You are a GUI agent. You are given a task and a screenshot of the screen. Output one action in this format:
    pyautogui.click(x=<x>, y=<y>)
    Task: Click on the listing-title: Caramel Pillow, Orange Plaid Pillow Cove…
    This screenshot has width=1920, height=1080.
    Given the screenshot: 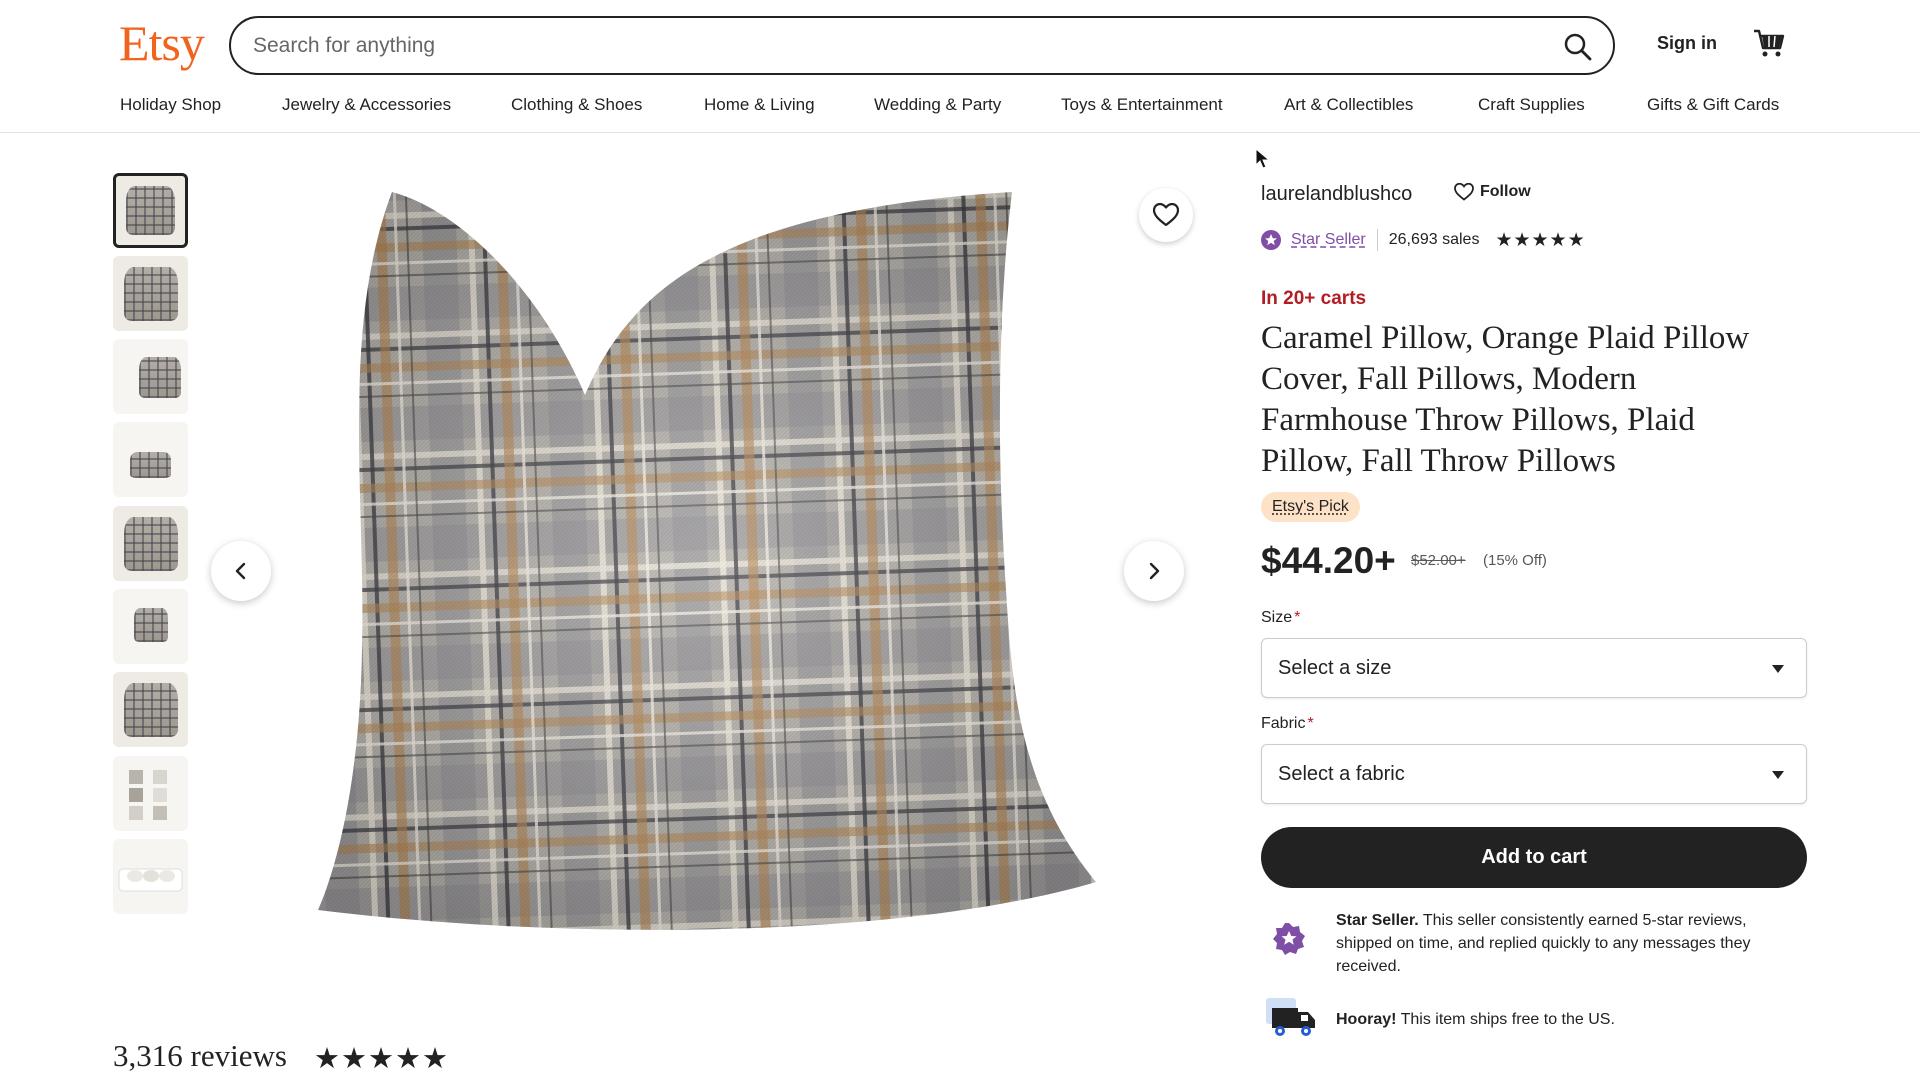 What is the action you would take?
    pyautogui.click(x=1505, y=399)
    